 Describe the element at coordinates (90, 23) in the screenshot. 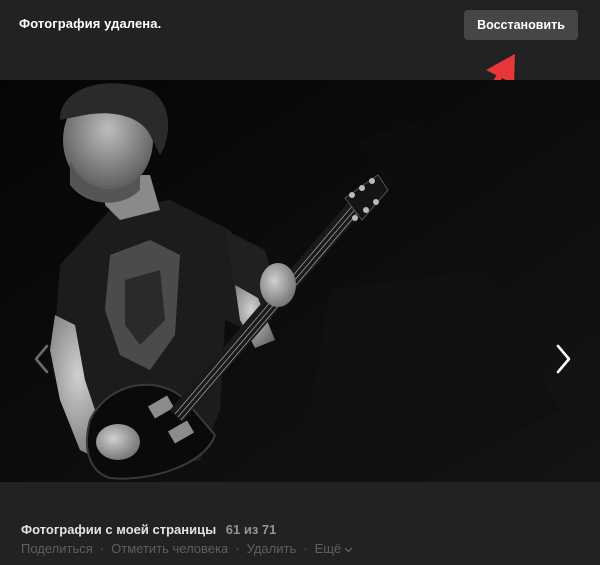

I see `photo-deleted-message: Фотография удалена.` at that location.